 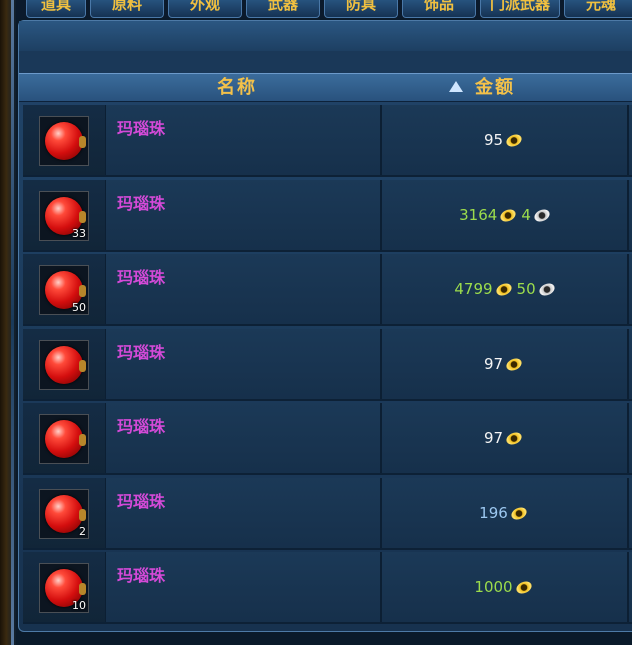 I want to click on item-price: 4799 50, so click(x=504, y=289).